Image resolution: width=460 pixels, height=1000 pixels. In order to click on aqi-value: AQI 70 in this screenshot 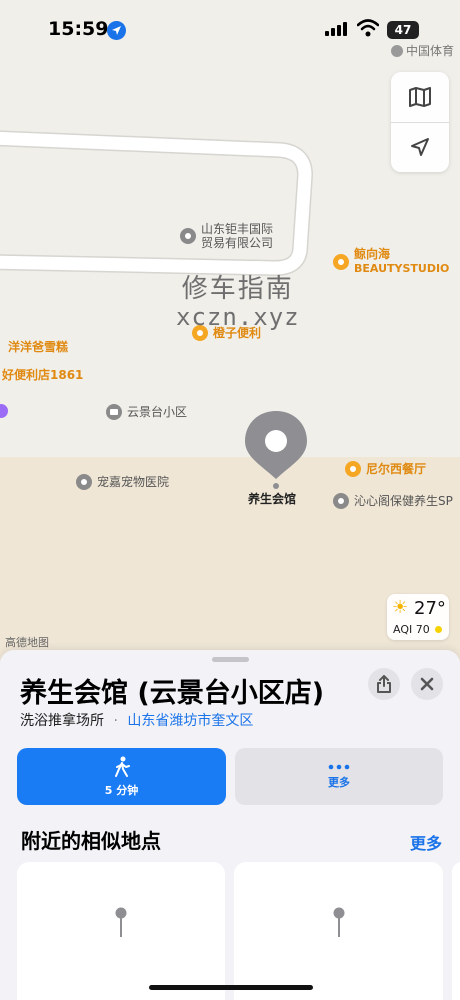, I will do `click(411, 629)`.